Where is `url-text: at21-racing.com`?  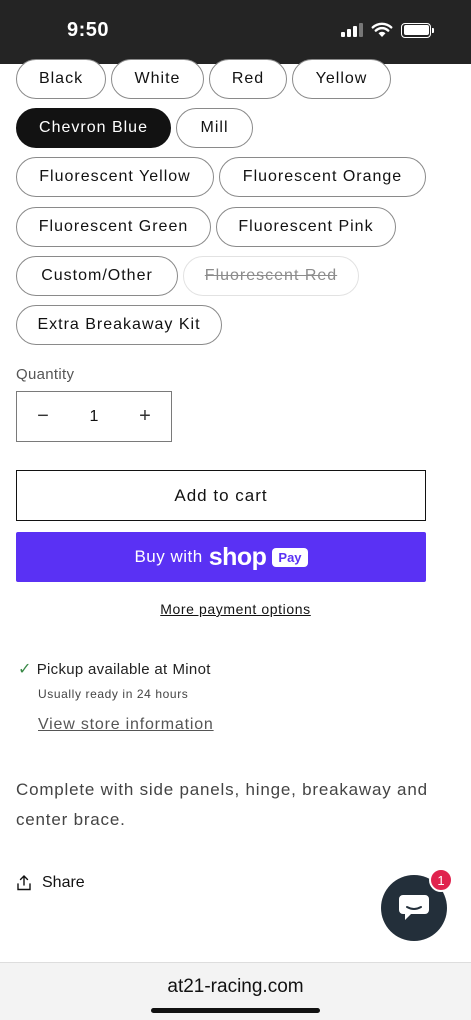
url-text: at21-racing.com is located at coordinates (235, 987).